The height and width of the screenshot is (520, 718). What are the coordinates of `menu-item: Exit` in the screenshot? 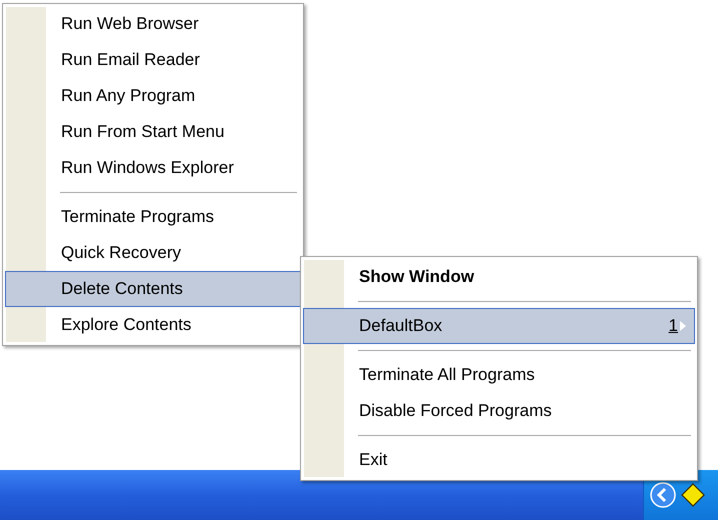 It's located at (499, 460).